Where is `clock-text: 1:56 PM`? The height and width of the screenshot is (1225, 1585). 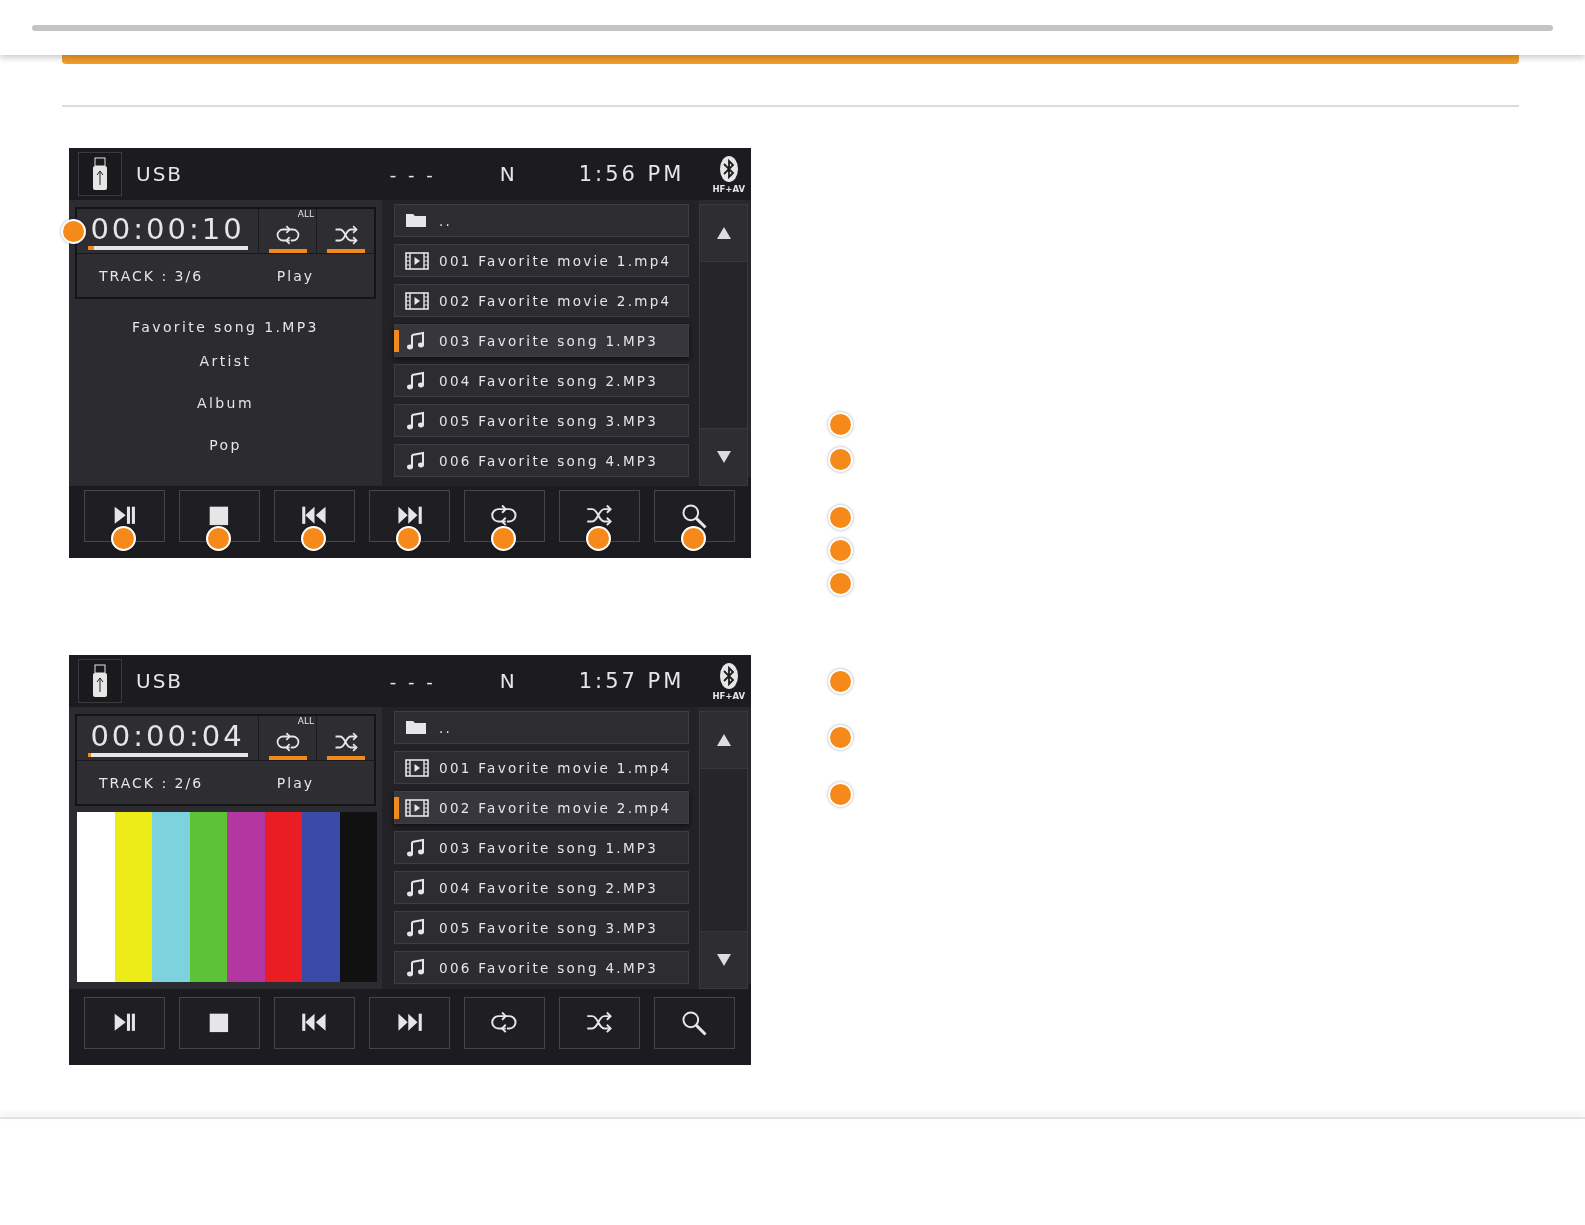 clock-text: 1:56 PM is located at coordinates (631, 174).